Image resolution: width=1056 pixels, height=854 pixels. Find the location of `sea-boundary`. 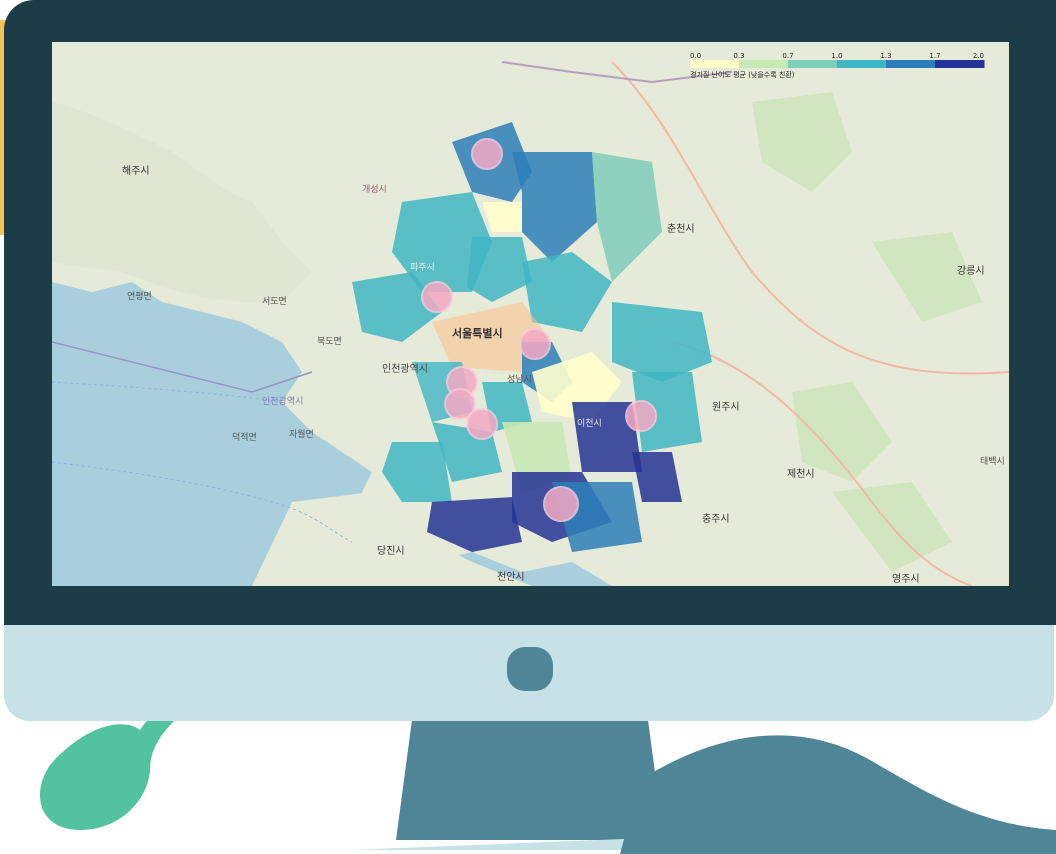

sea-boundary is located at coordinates (182, 367).